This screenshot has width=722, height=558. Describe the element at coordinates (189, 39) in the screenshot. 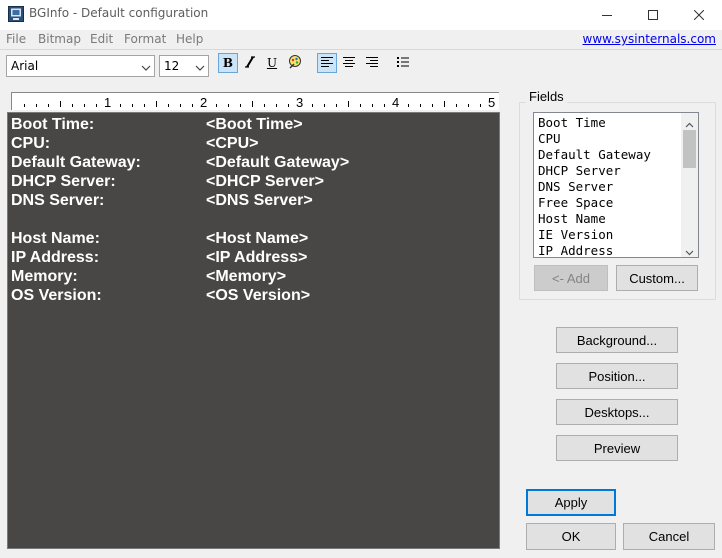

I see `menu-help: Help` at that location.